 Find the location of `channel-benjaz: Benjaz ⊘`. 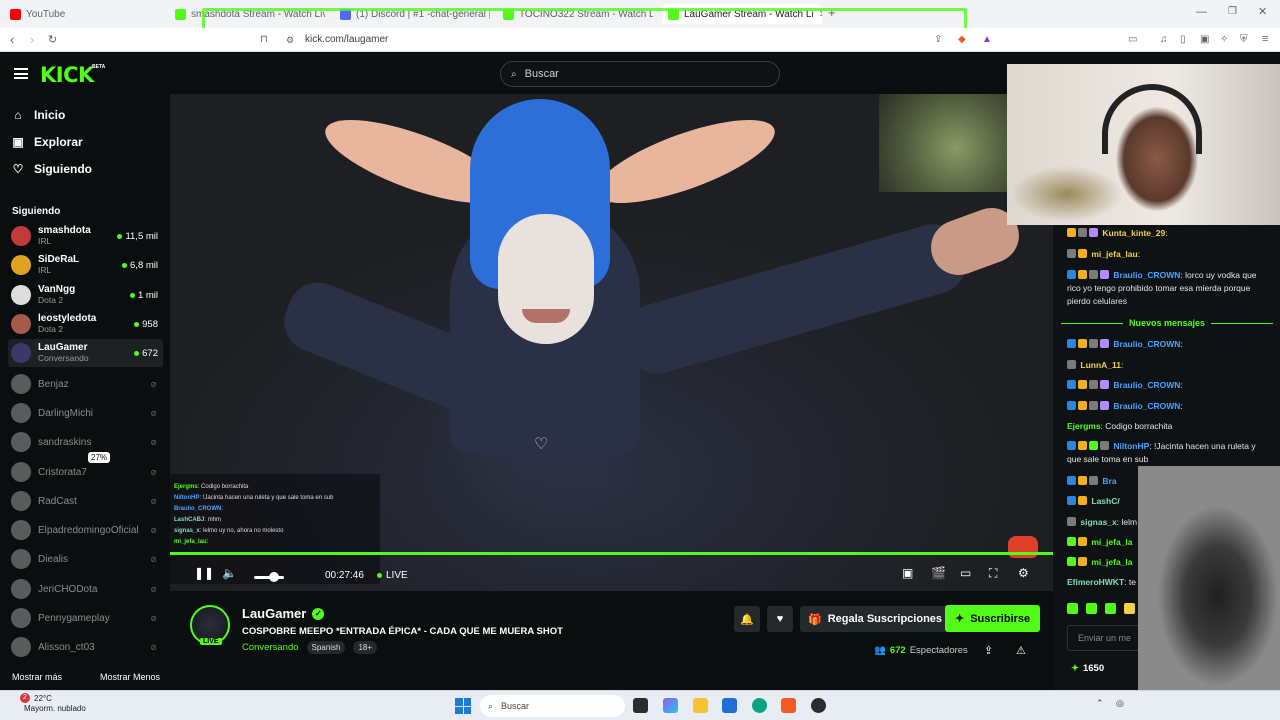

channel-benjaz: Benjaz ⊘ is located at coordinates (85, 384).